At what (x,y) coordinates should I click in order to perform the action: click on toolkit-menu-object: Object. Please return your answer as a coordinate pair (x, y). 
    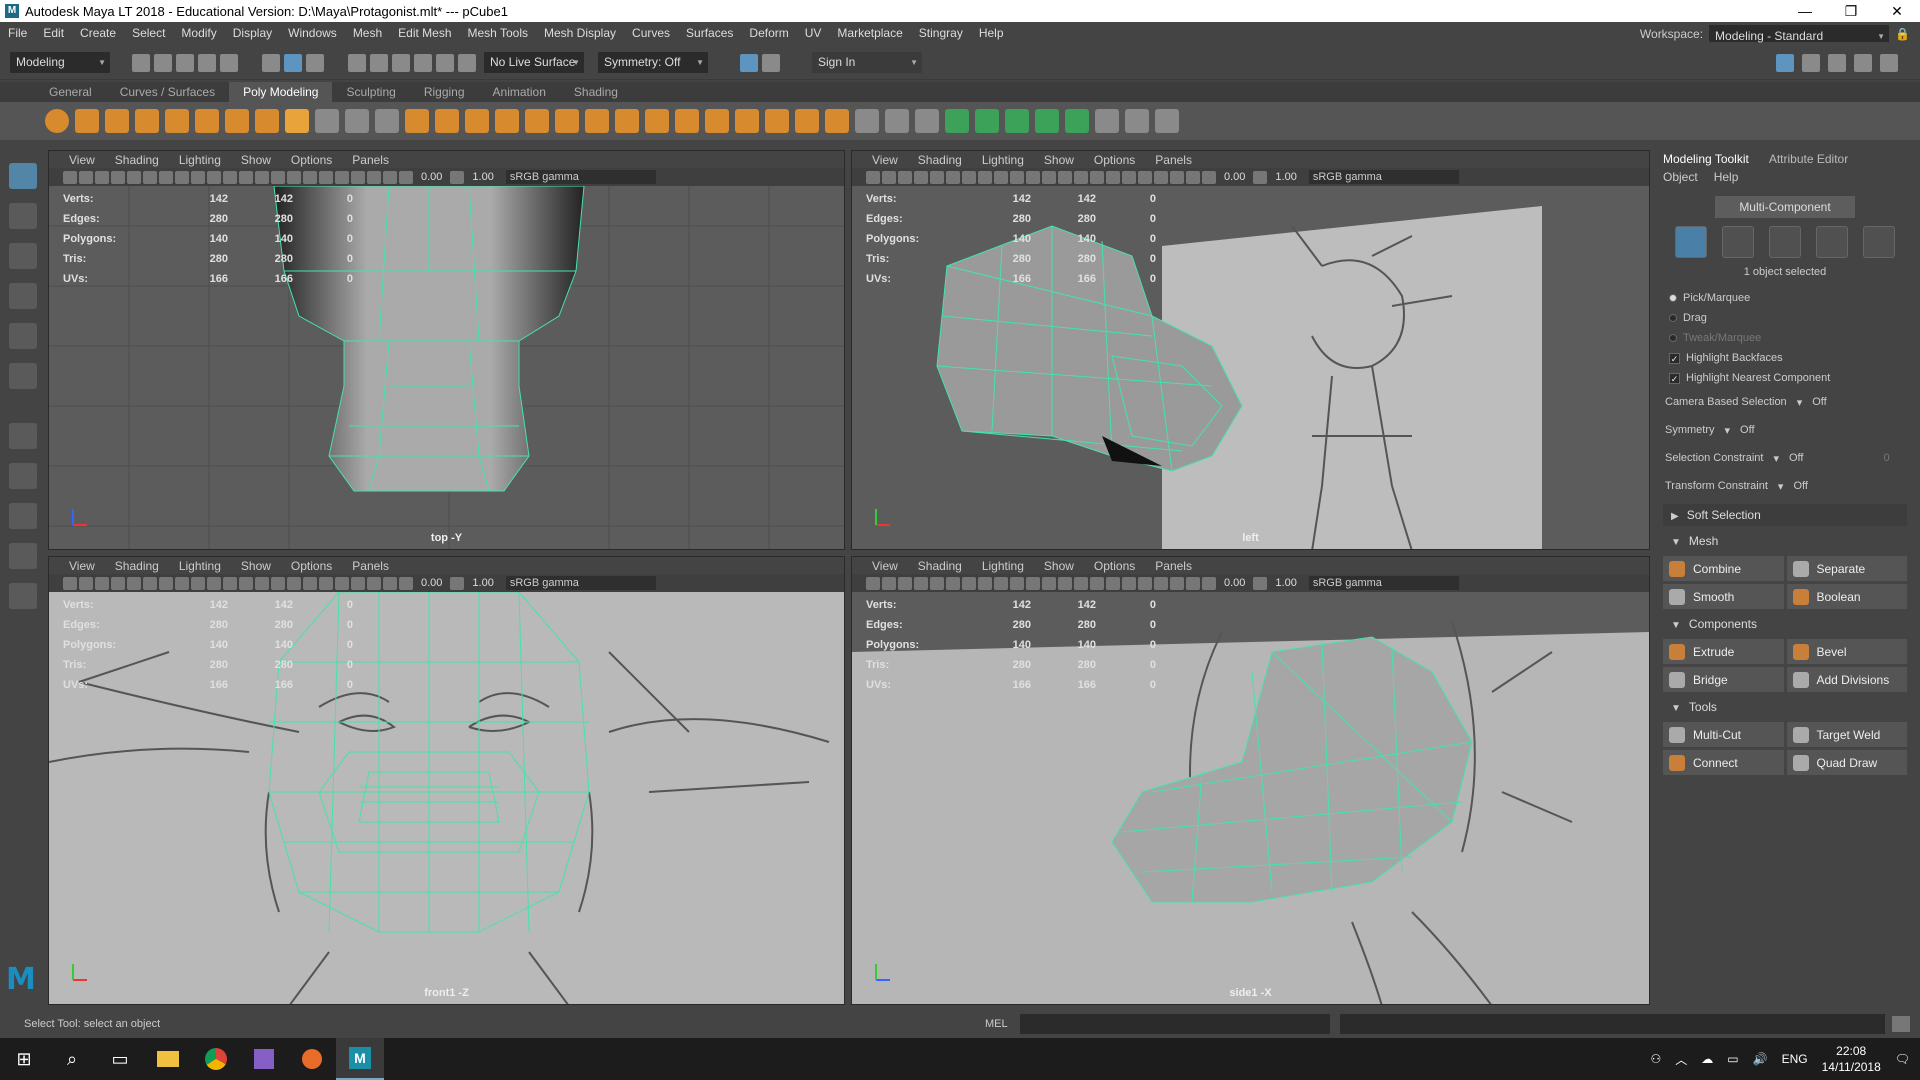
    Looking at the image, I should click on (1680, 177).